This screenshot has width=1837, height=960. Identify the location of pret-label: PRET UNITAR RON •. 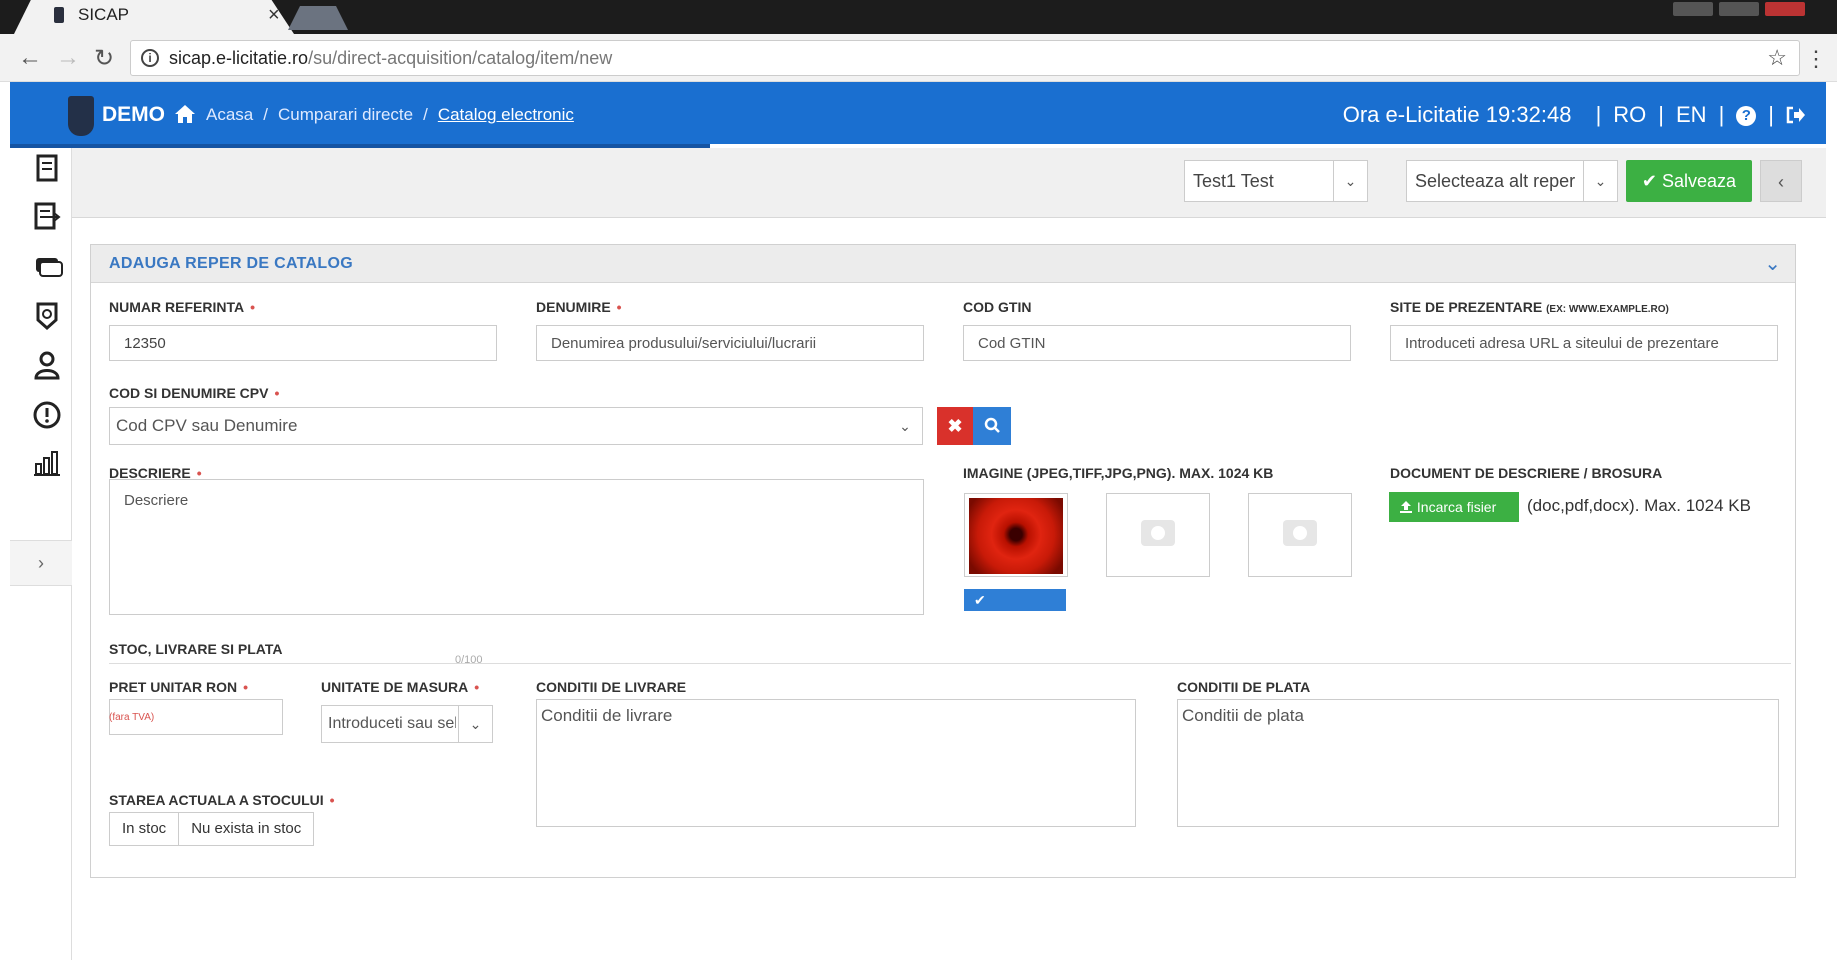
(178, 687).